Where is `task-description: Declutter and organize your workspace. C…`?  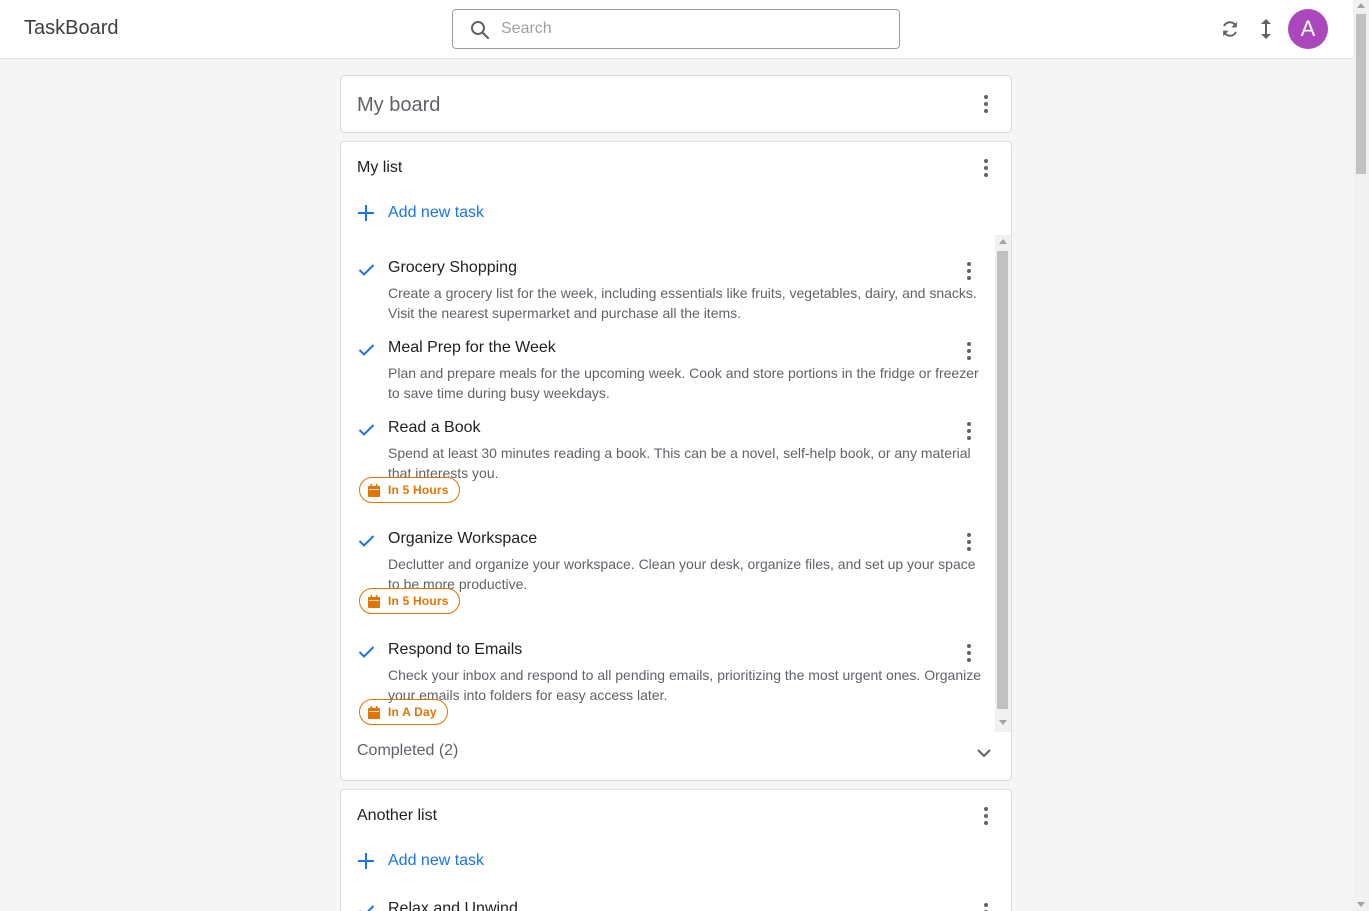
task-description: Declutter and organize your workspace. C… is located at coordinates (682, 574).